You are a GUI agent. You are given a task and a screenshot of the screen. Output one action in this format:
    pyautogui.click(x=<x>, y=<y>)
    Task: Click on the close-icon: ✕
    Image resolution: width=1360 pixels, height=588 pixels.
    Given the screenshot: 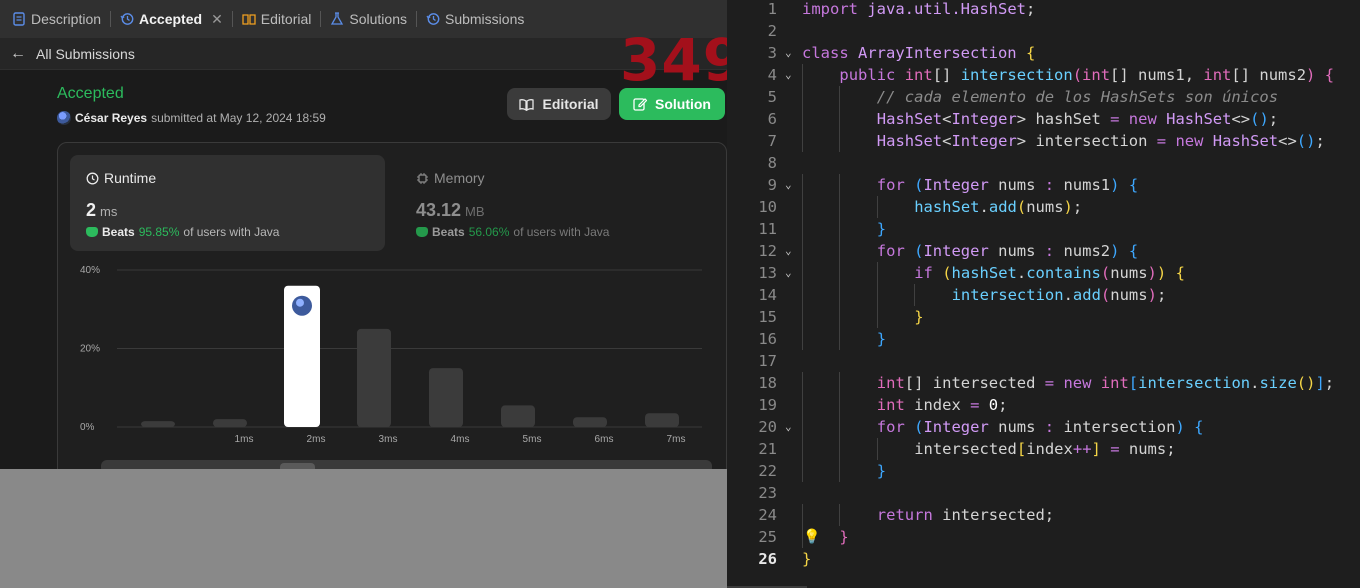 What is the action you would take?
    pyautogui.click(x=217, y=19)
    